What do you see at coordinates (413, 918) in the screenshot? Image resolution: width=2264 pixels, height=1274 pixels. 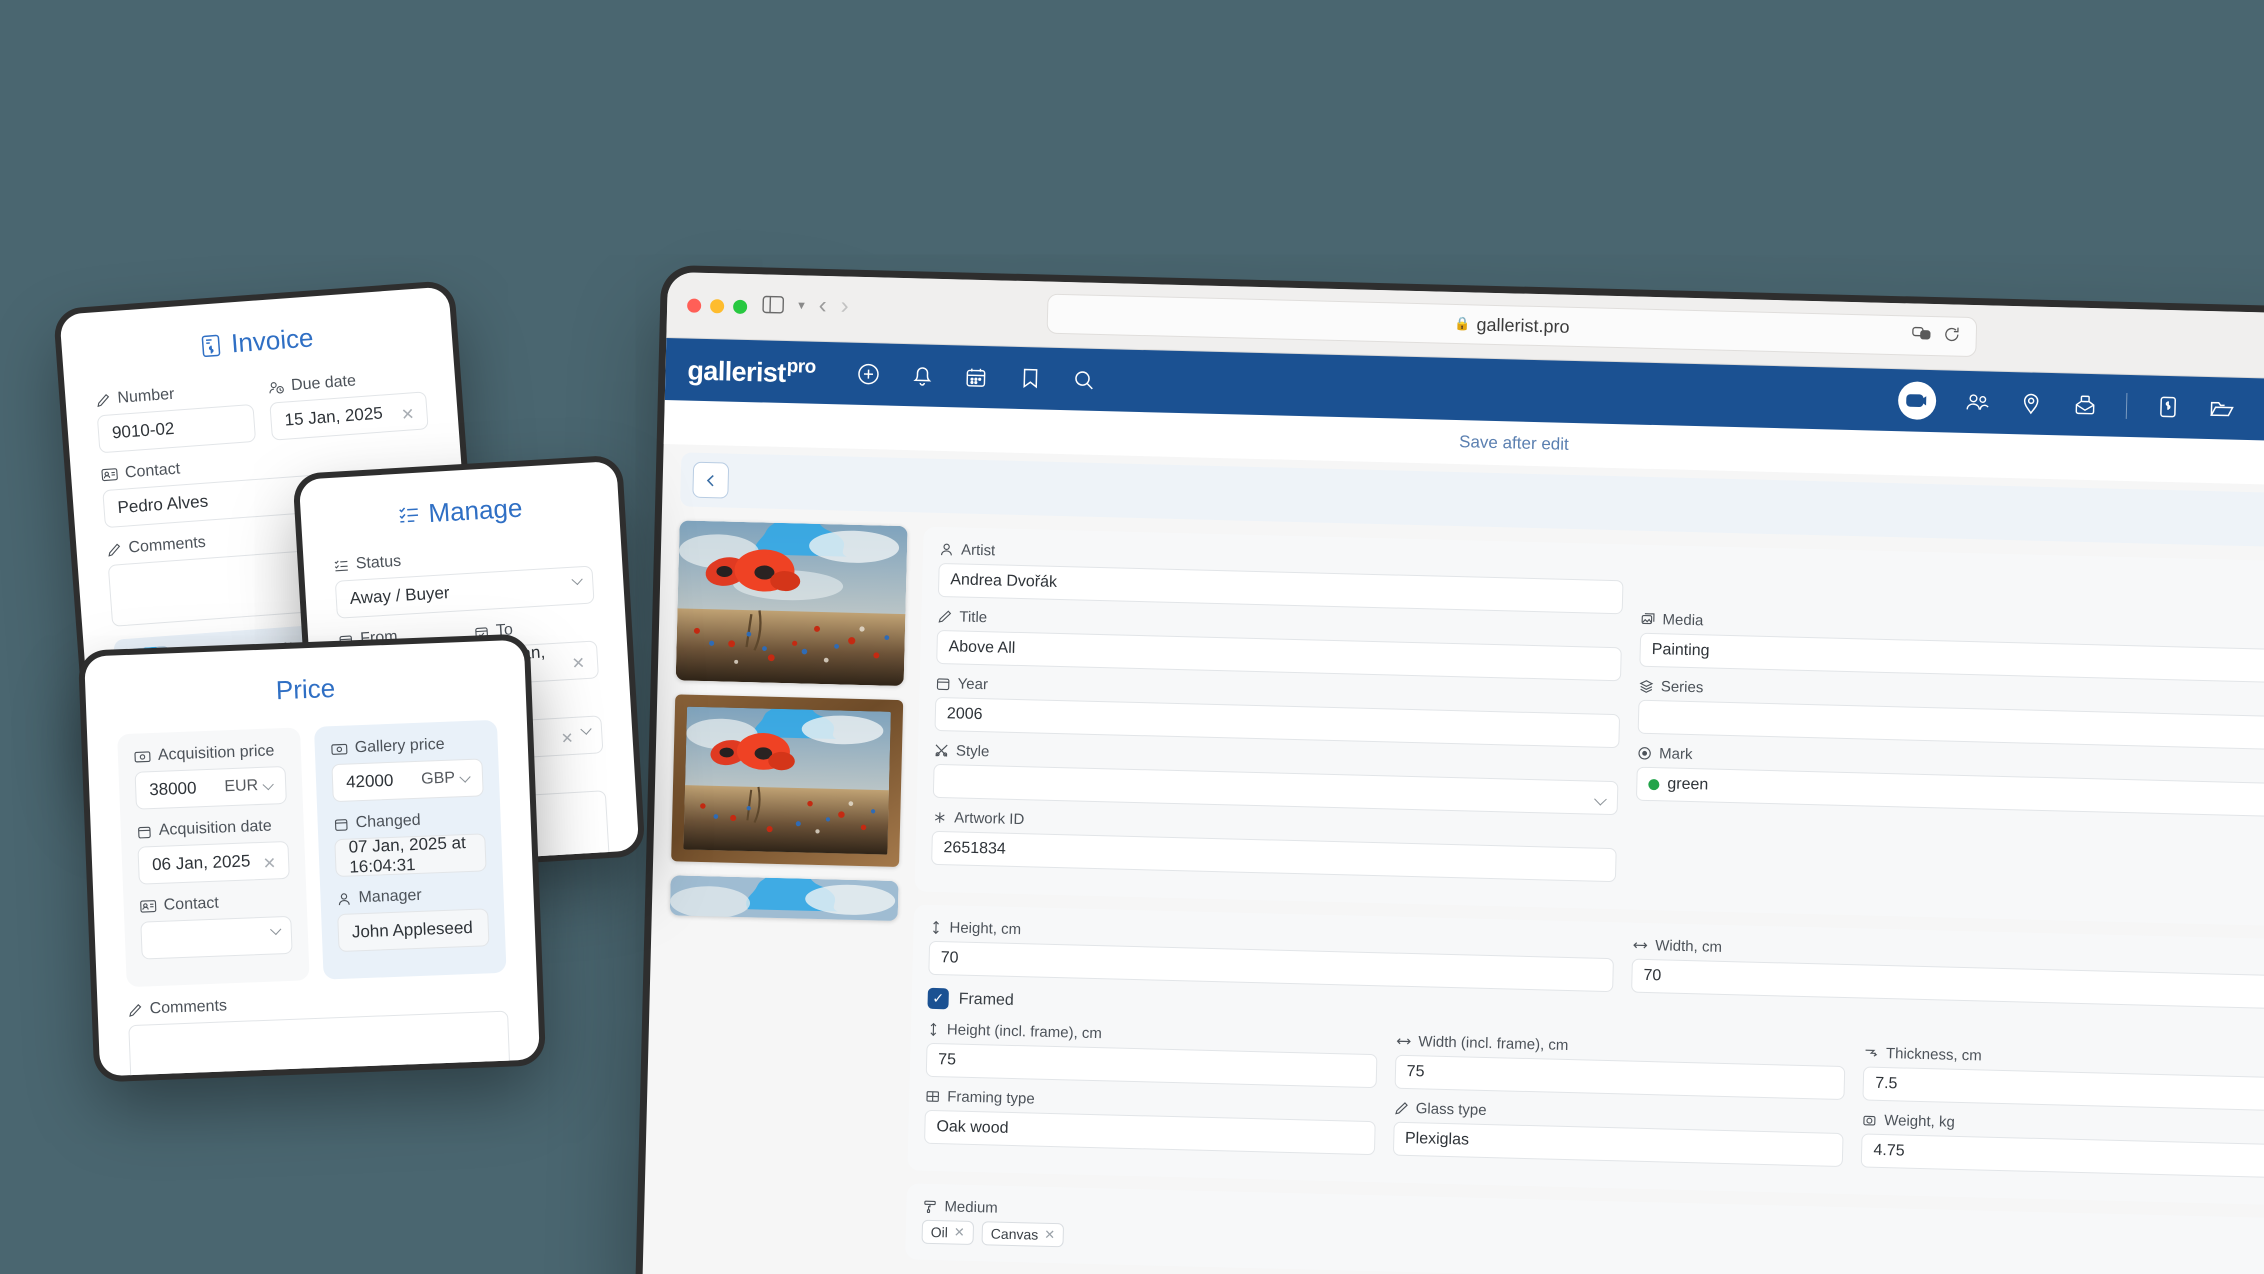 I see `field-price-manager: Manager John Appleseed` at bounding box center [413, 918].